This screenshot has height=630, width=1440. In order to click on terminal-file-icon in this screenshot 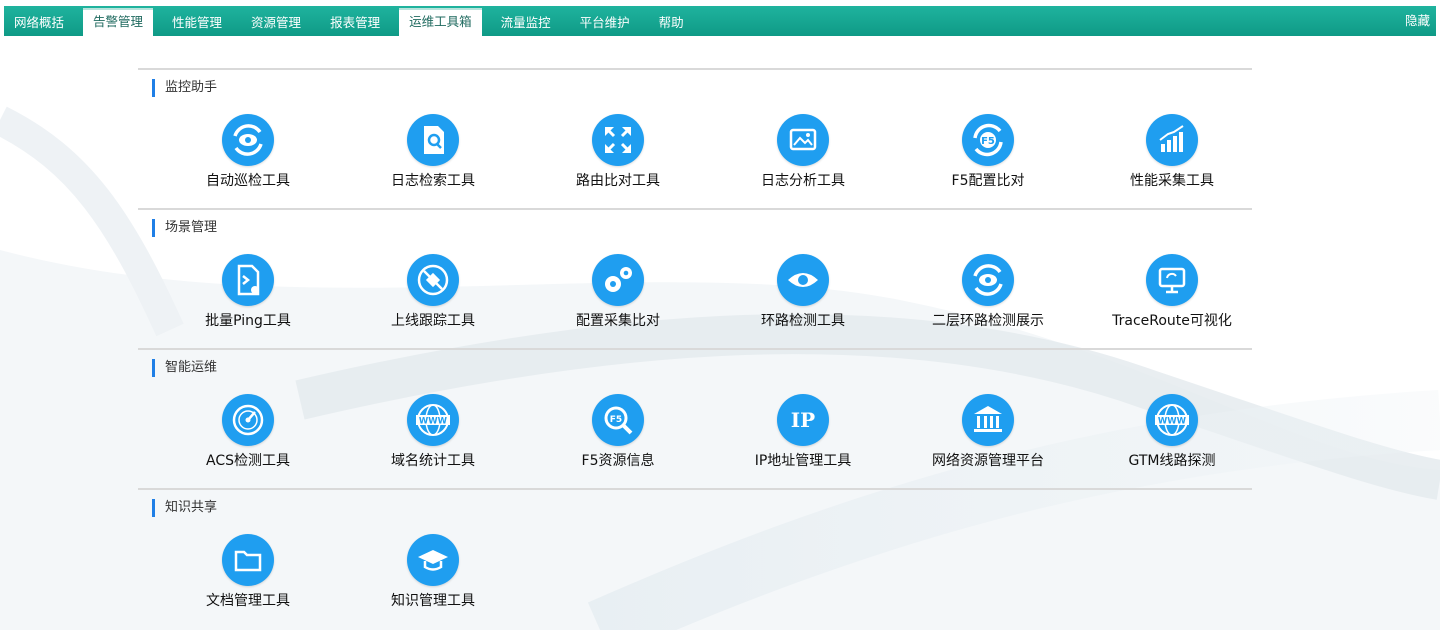, I will do `click(248, 280)`.